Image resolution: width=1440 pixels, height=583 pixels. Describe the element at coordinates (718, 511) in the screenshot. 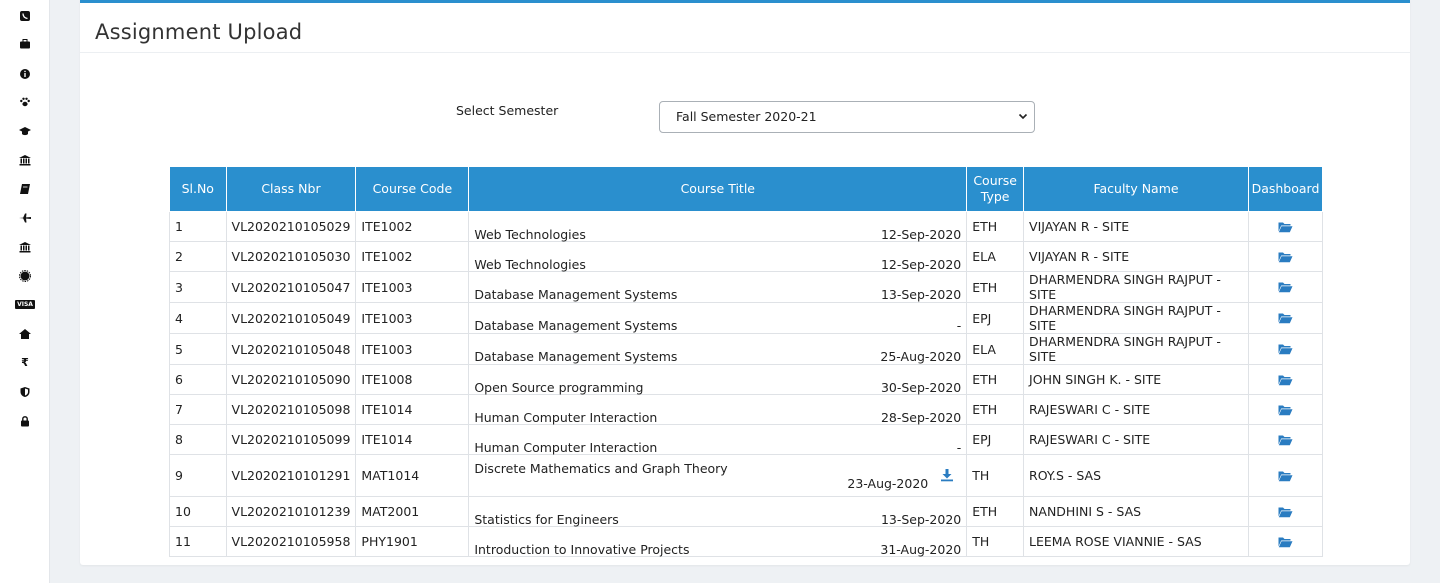

I see `cell-course-title: Statistics for Engineers 13-Sep-2020` at that location.